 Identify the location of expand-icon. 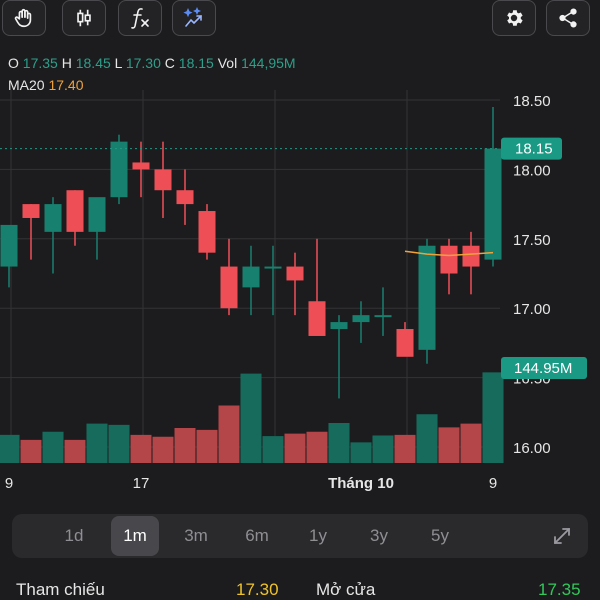
(562, 536).